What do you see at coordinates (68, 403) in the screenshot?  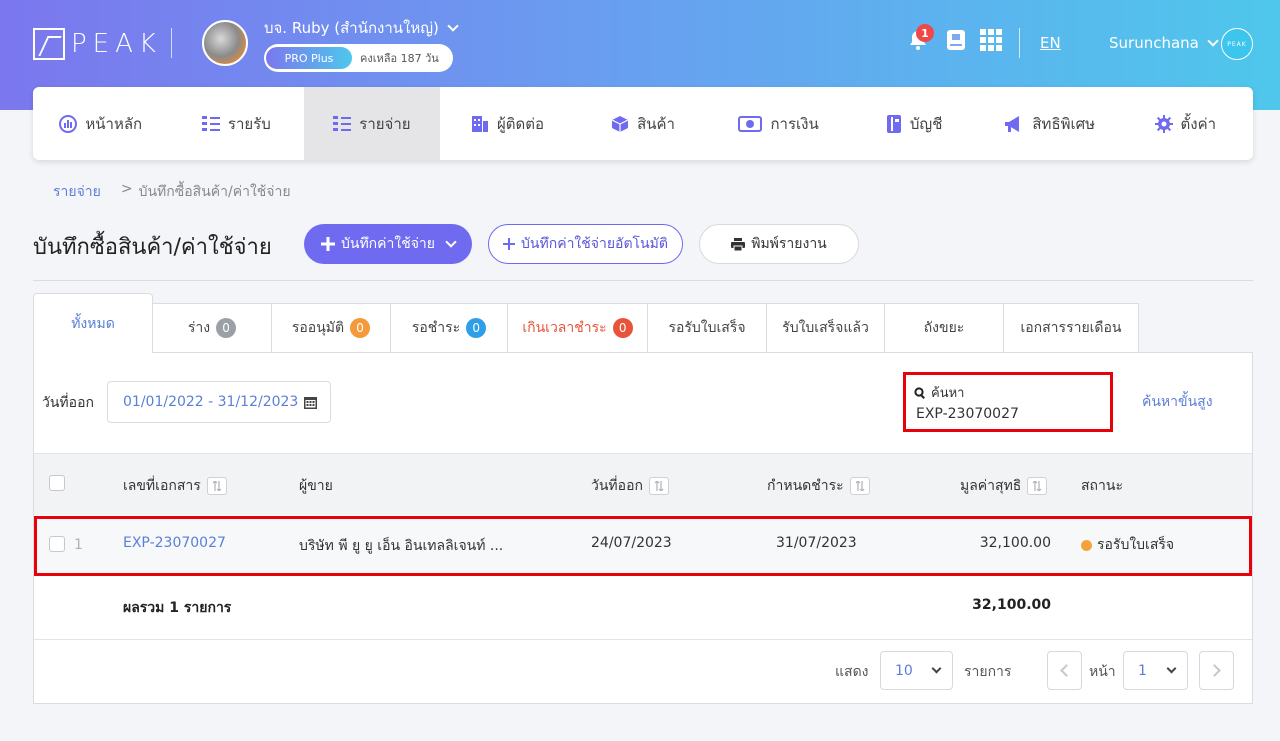 I see `date-filter-label: วันที่ออก` at bounding box center [68, 403].